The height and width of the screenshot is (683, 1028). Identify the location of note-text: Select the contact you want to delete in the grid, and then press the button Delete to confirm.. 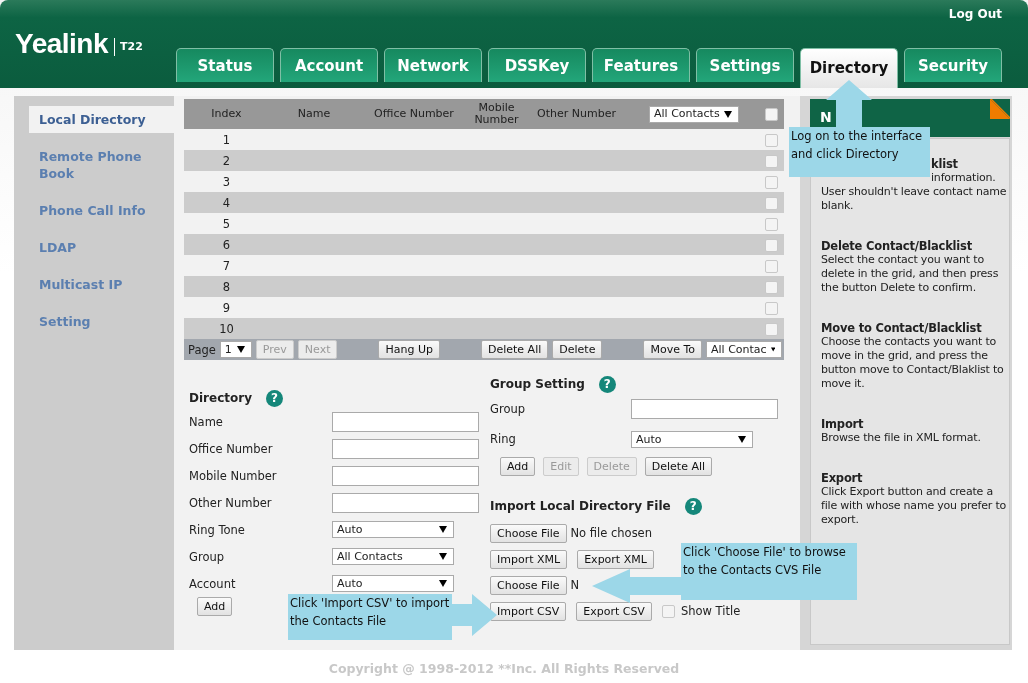
(910, 273).